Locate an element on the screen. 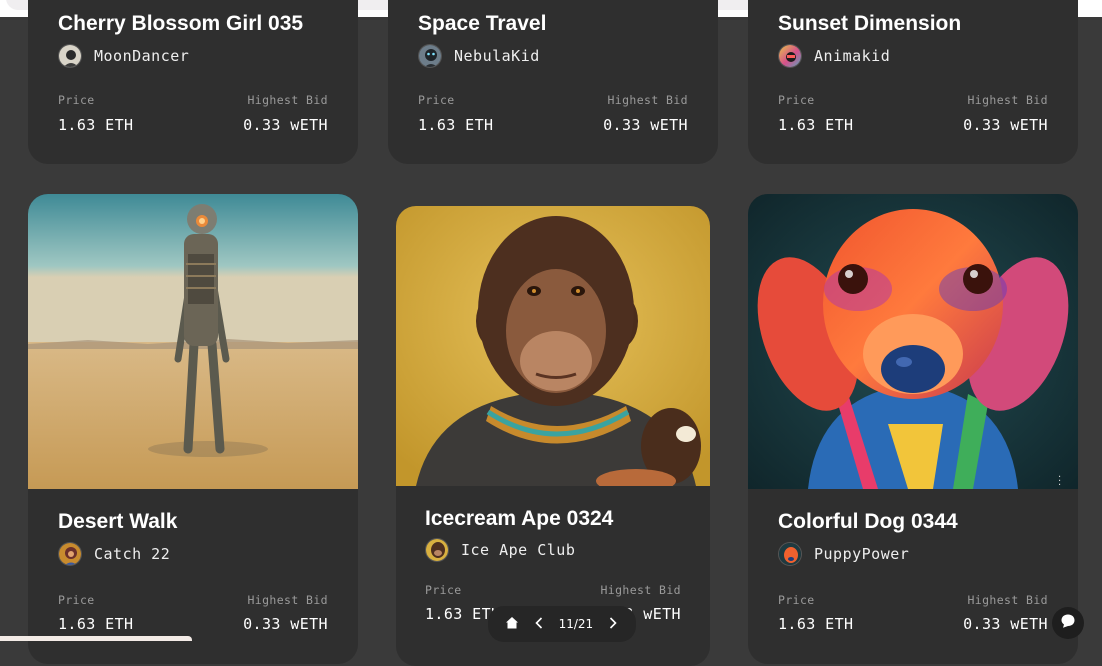 This screenshot has width=1102, height=666. more-vertical-icon: · · · is located at coordinates (1059, 482).